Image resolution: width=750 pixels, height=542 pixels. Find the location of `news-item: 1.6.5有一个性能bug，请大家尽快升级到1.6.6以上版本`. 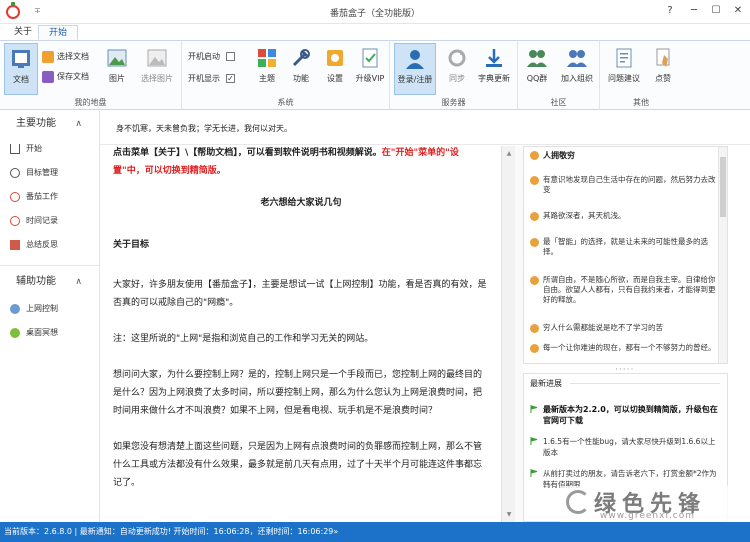

news-item: 1.6.5有一个性能bug，请大家尽快升级到1.6.6以上版本 is located at coordinates (625, 447).